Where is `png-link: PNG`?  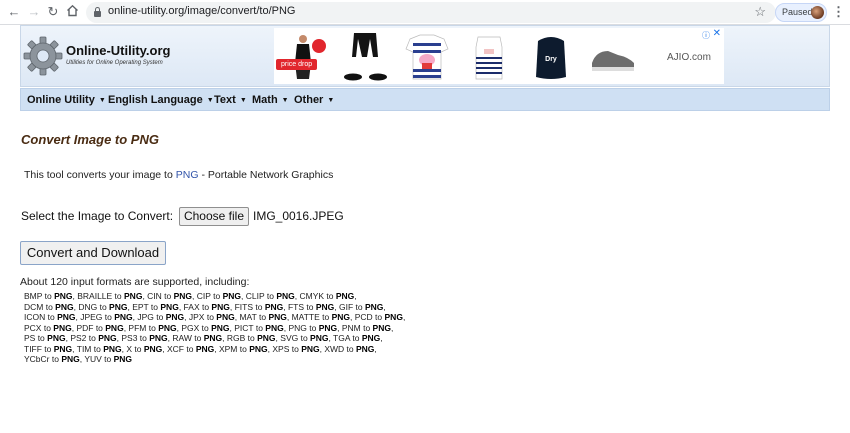
png-link: PNG is located at coordinates (187, 175).